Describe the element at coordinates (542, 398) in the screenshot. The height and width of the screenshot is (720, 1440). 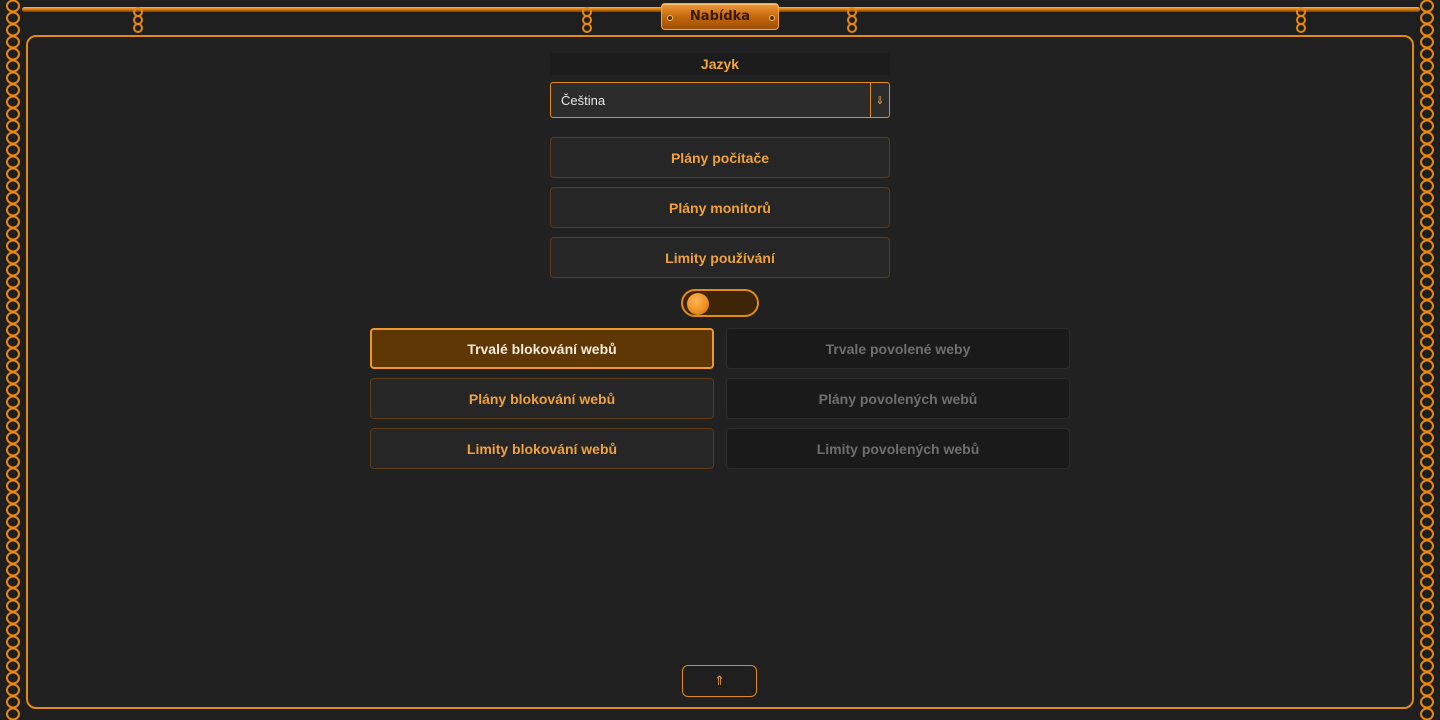
I see `web-block-schedules-button: Plány blokování webů` at that location.